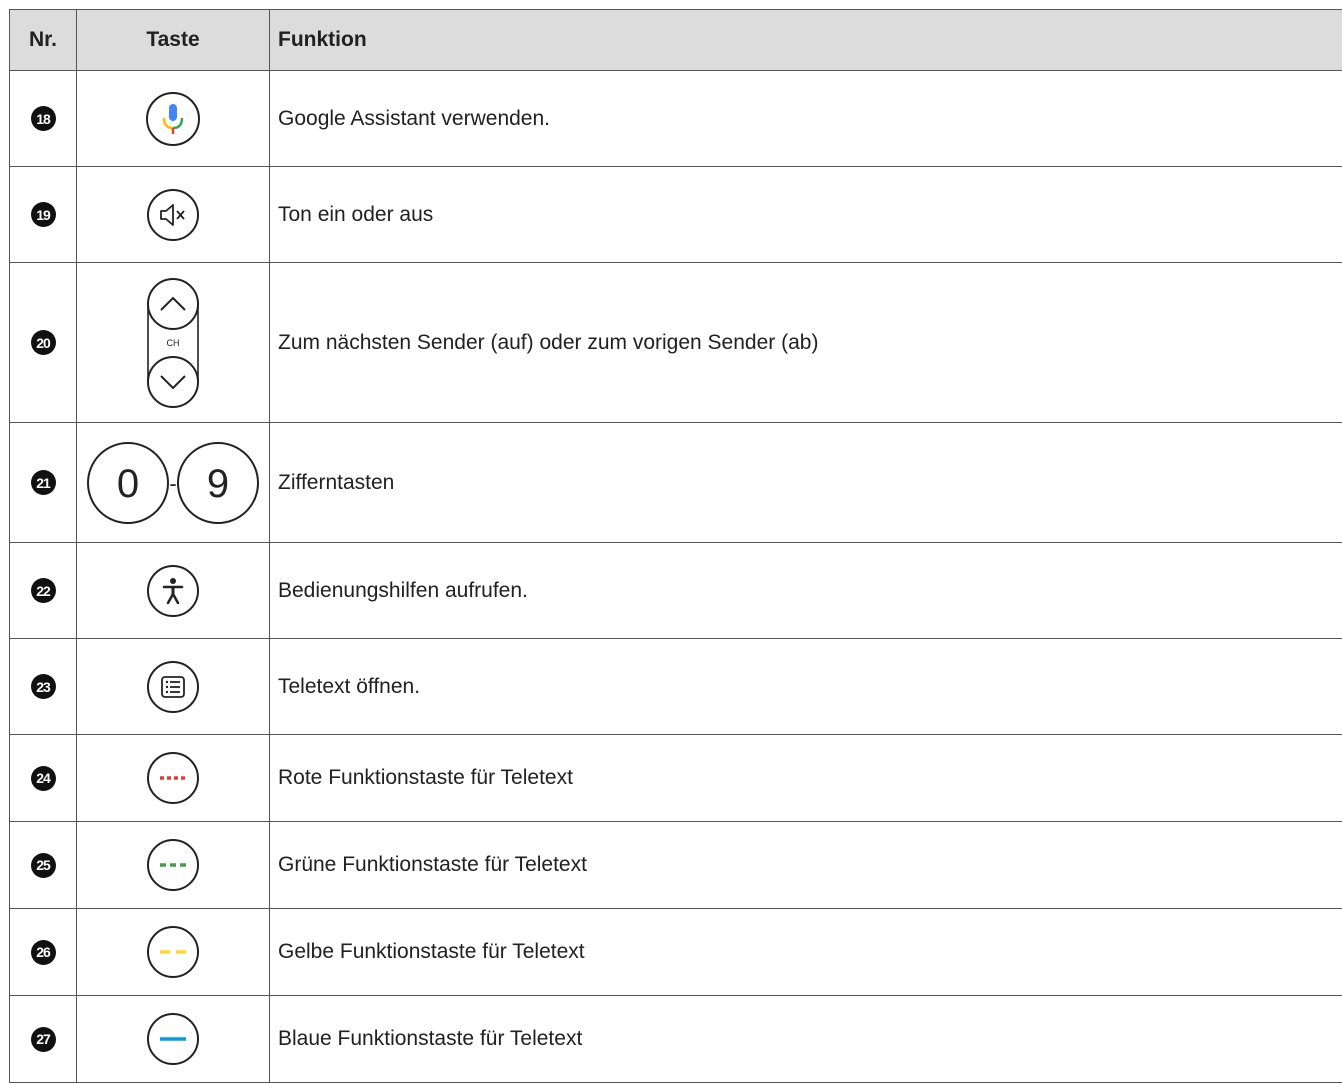 The height and width of the screenshot is (1083, 1342). I want to click on digit-range-dash: -, so click(172, 483).